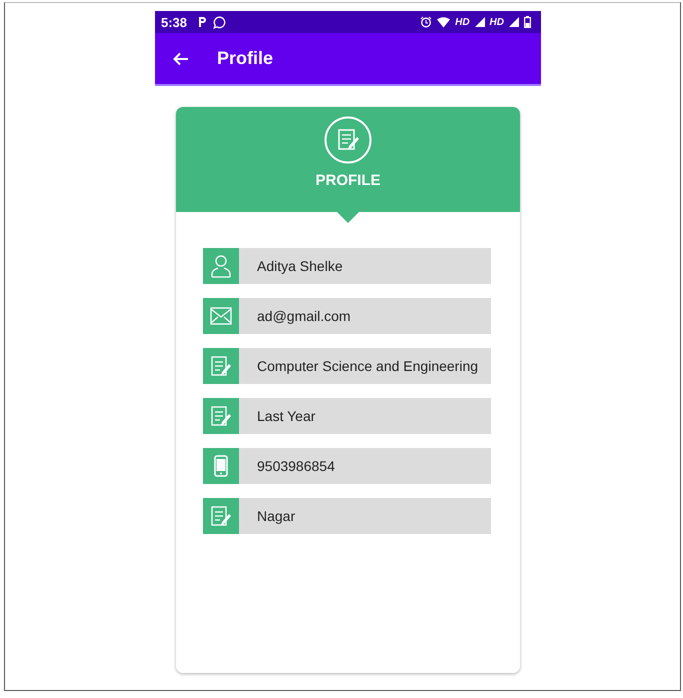 The image size is (683, 698). What do you see at coordinates (202, 22) in the screenshot?
I see `parking-icon` at bounding box center [202, 22].